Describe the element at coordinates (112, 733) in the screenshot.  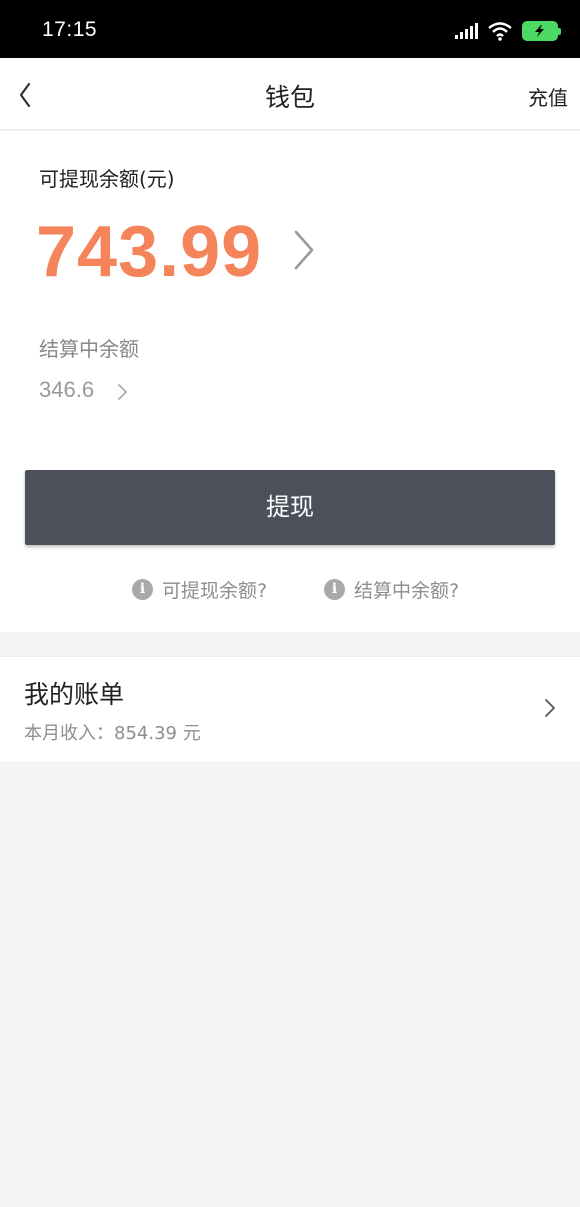
I see `monthly-income: 本月收入：854.39 元` at that location.